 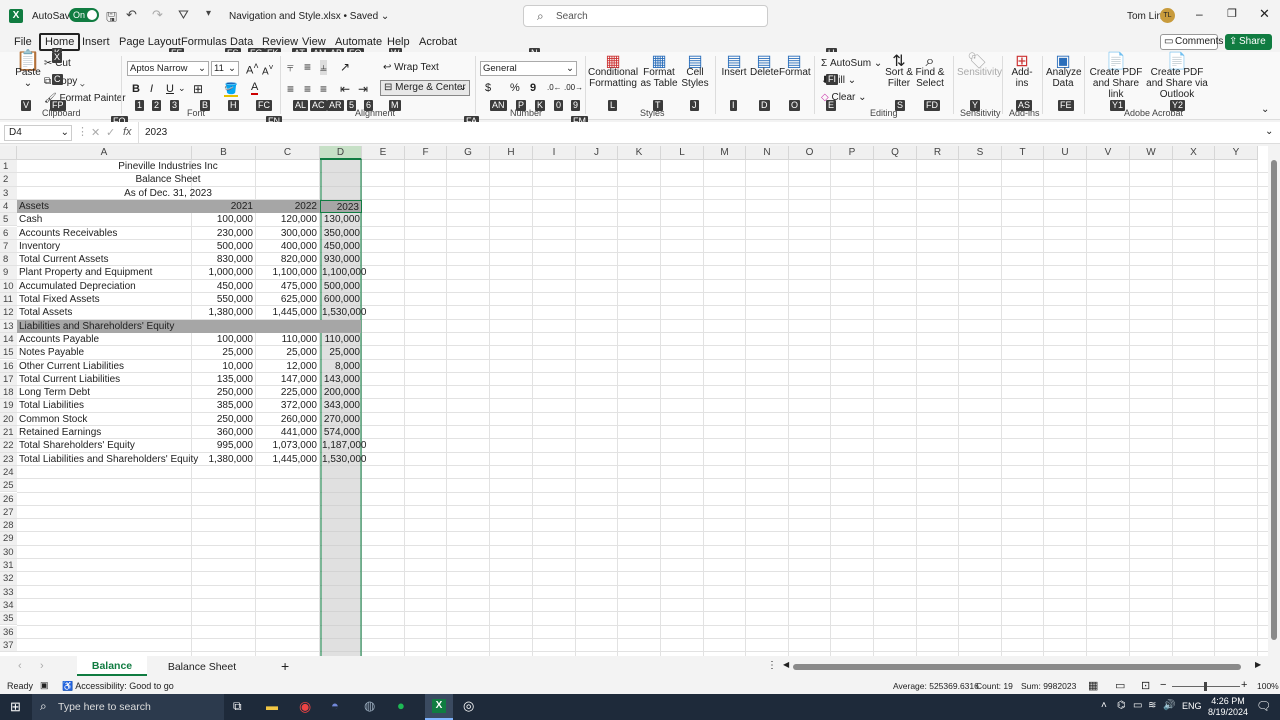 What do you see at coordinates (208, 13) in the screenshot?
I see `customize-qat-icon: ▾` at bounding box center [208, 13].